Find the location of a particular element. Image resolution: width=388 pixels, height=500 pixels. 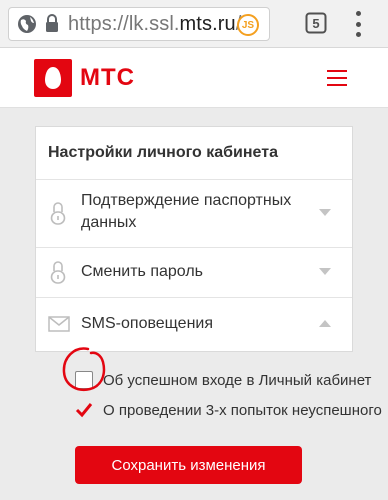

globe-icon is located at coordinates (27, 24).